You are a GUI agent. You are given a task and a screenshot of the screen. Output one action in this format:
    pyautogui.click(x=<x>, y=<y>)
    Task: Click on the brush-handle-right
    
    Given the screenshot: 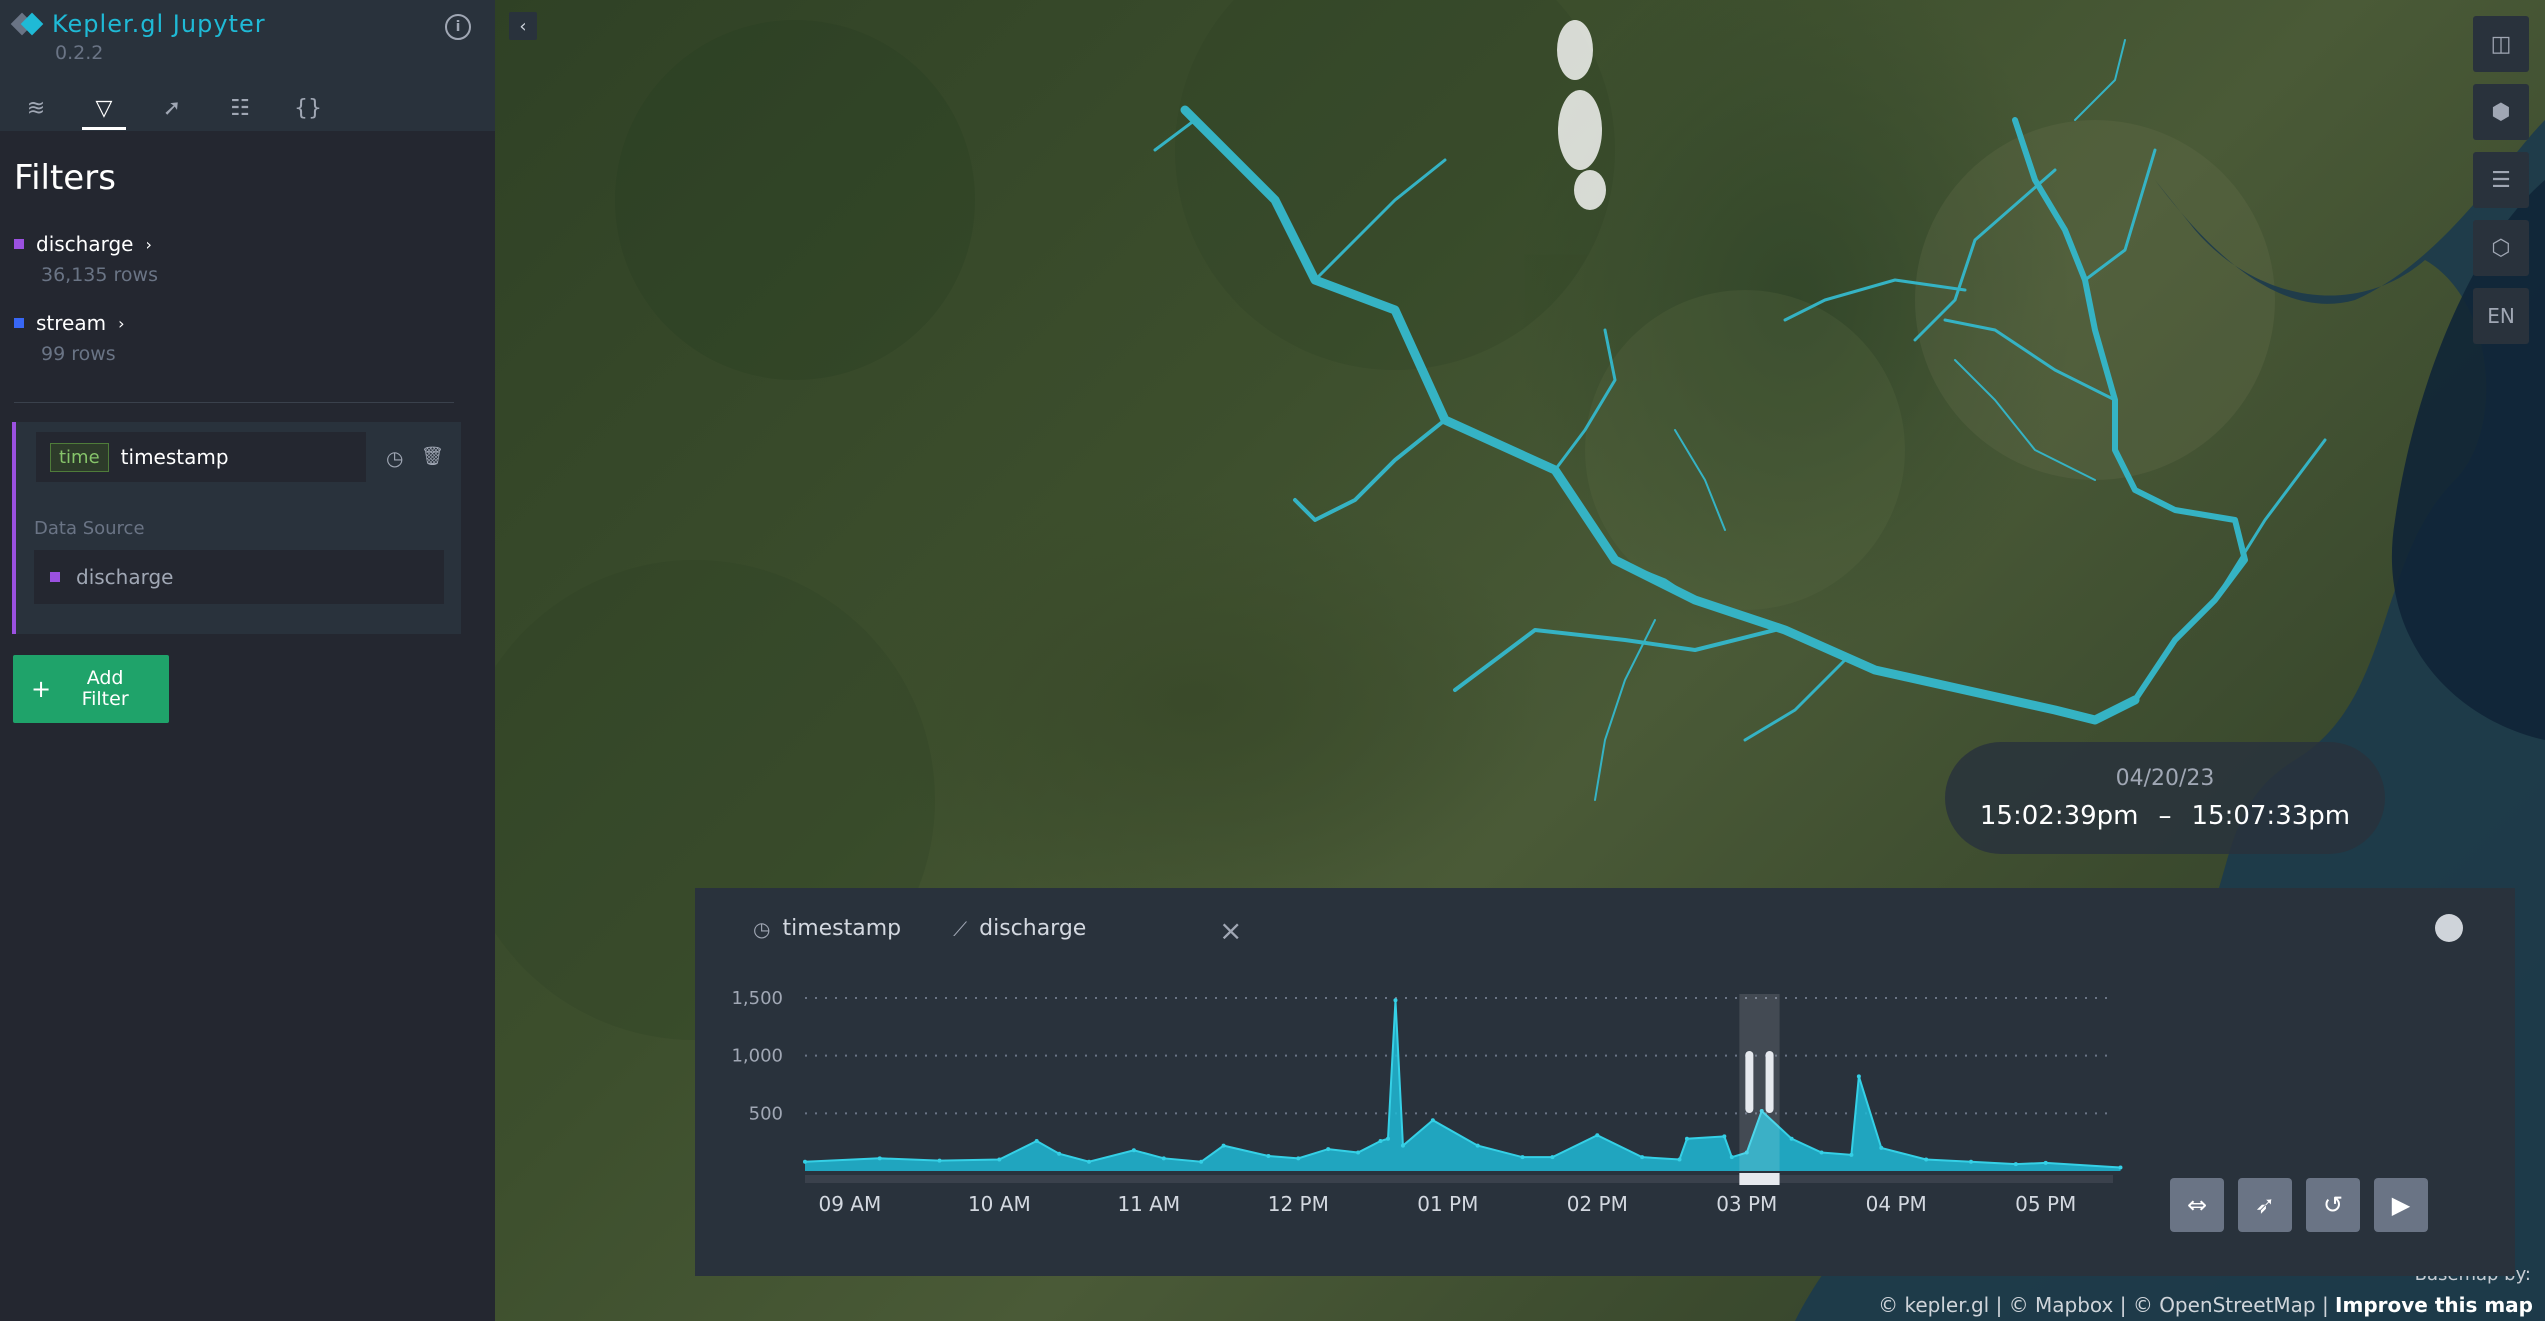 What is the action you would take?
    pyautogui.click(x=1769, y=1082)
    